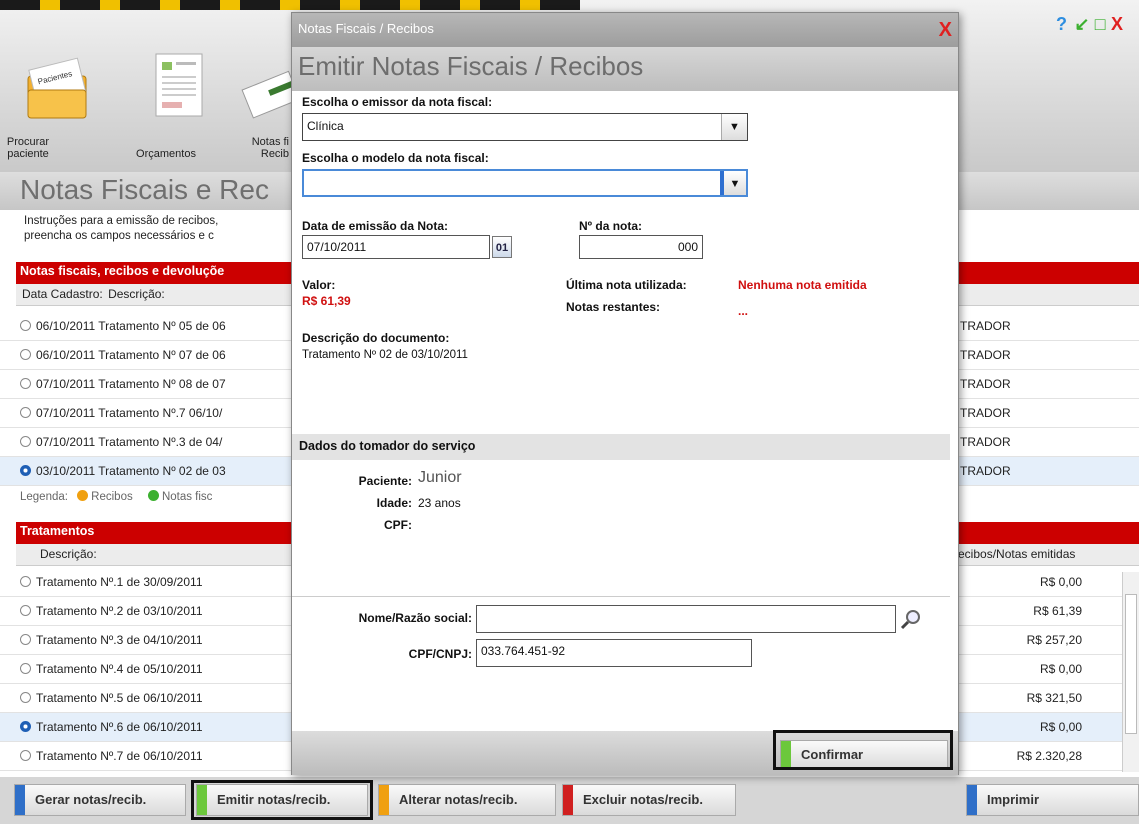 The height and width of the screenshot is (824, 1139). What do you see at coordinates (621, 447) in the screenshot?
I see `taker-section-header: Dados do tomador do serviço` at bounding box center [621, 447].